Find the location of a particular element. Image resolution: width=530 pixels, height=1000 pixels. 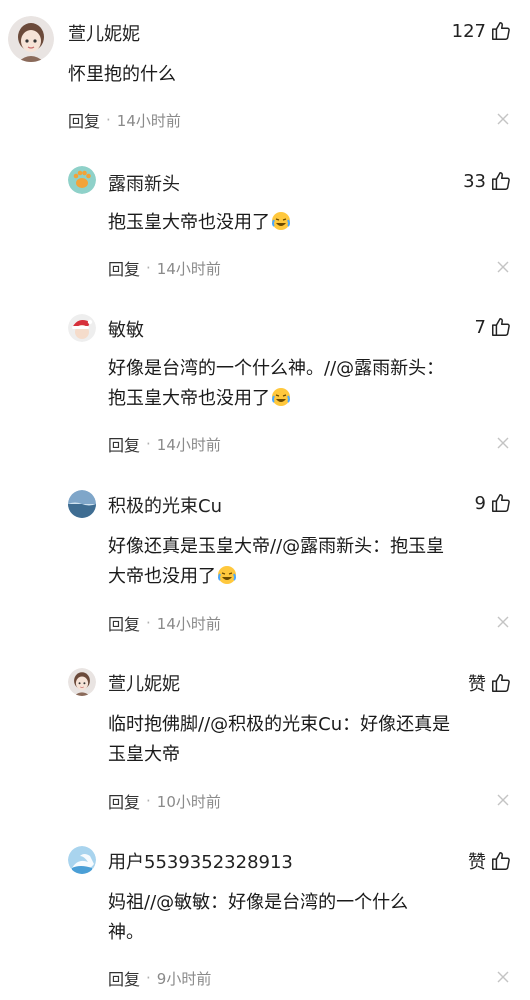

like-button: 7 is located at coordinates (493, 327).